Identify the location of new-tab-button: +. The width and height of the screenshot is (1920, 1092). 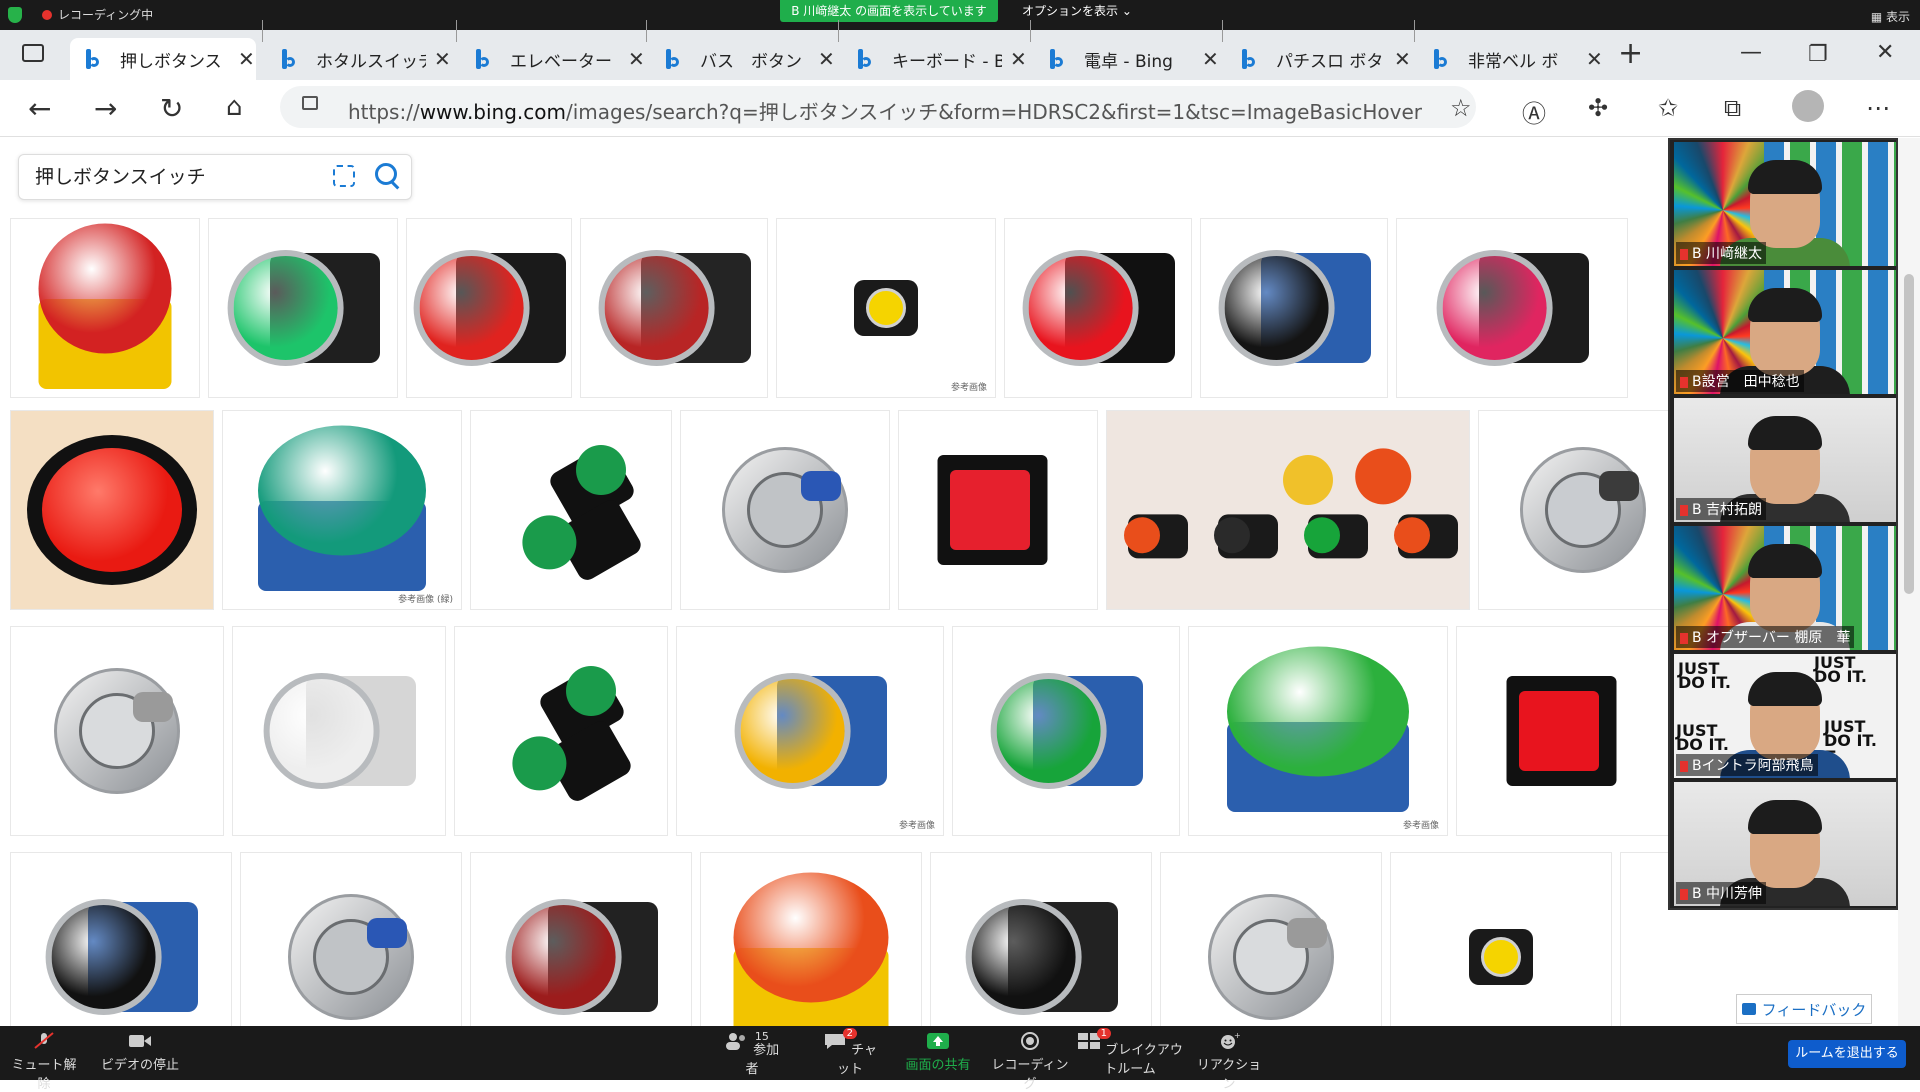
(1630, 53).